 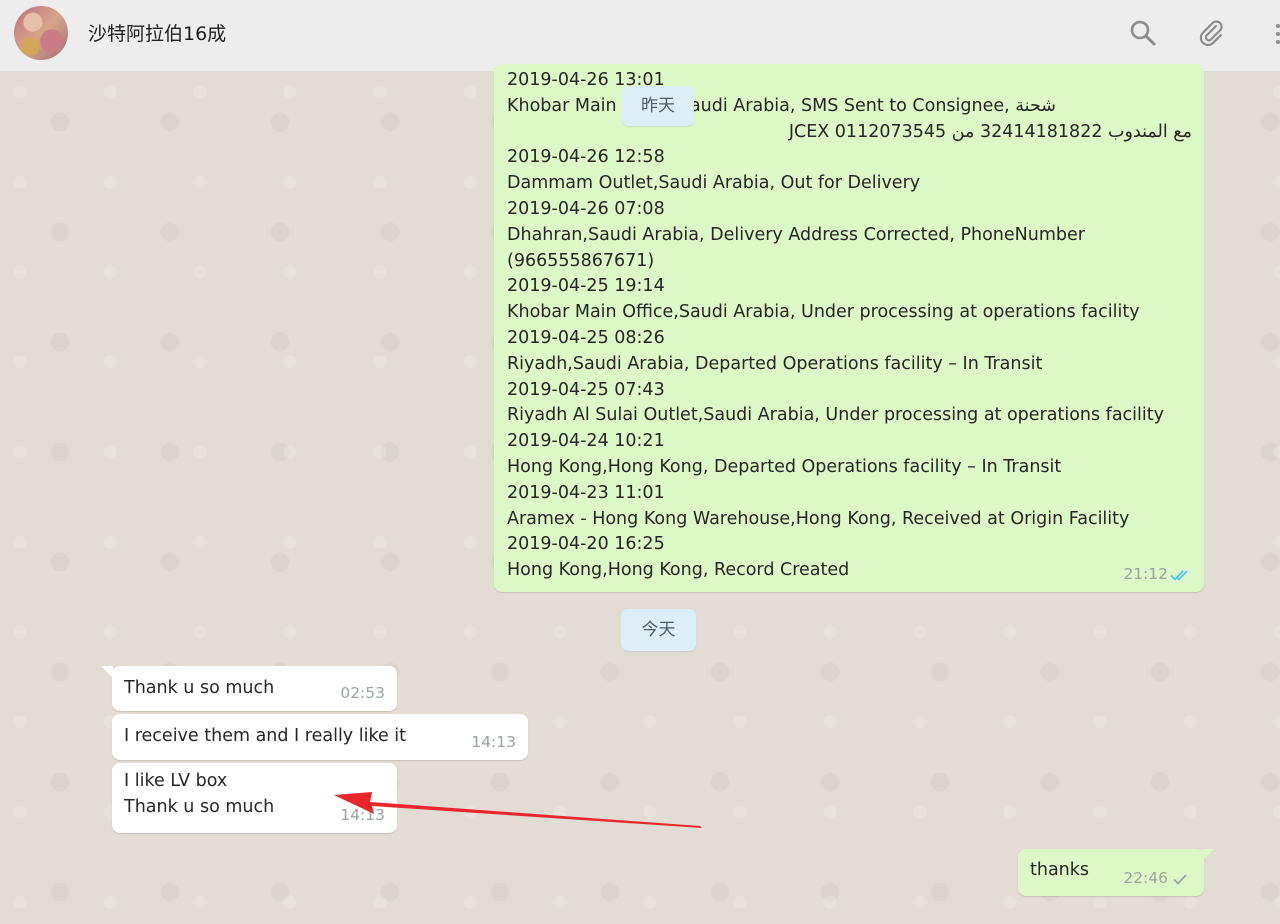 What do you see at coordinates (581, 260) in the screenshot?
I see `tracking-line: (966555867671)` at bounding box center [581, 260].